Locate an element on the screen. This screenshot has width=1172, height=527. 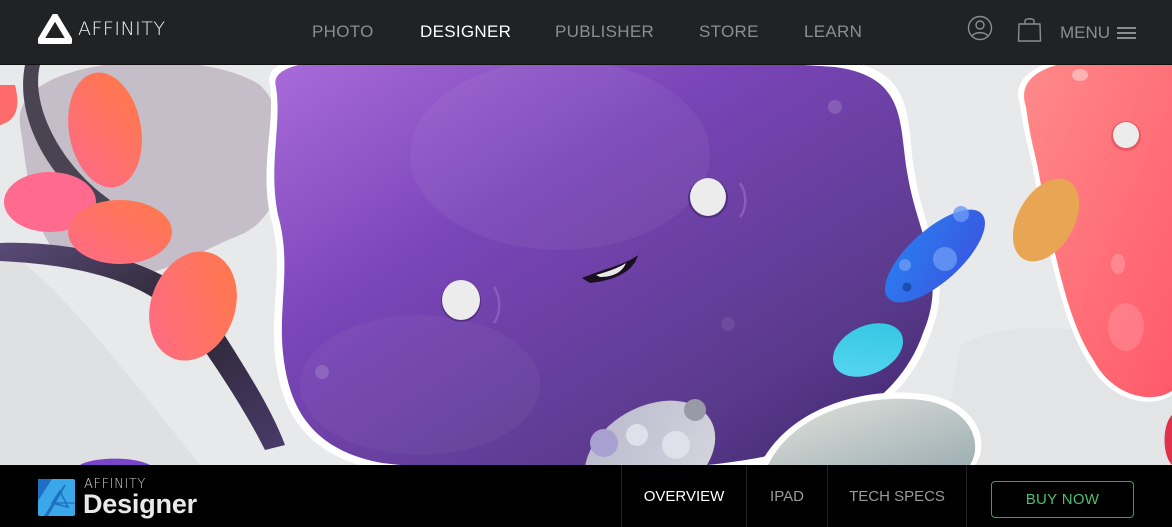
nav-designer: DESIGNER is located at coordinates (465, 32).